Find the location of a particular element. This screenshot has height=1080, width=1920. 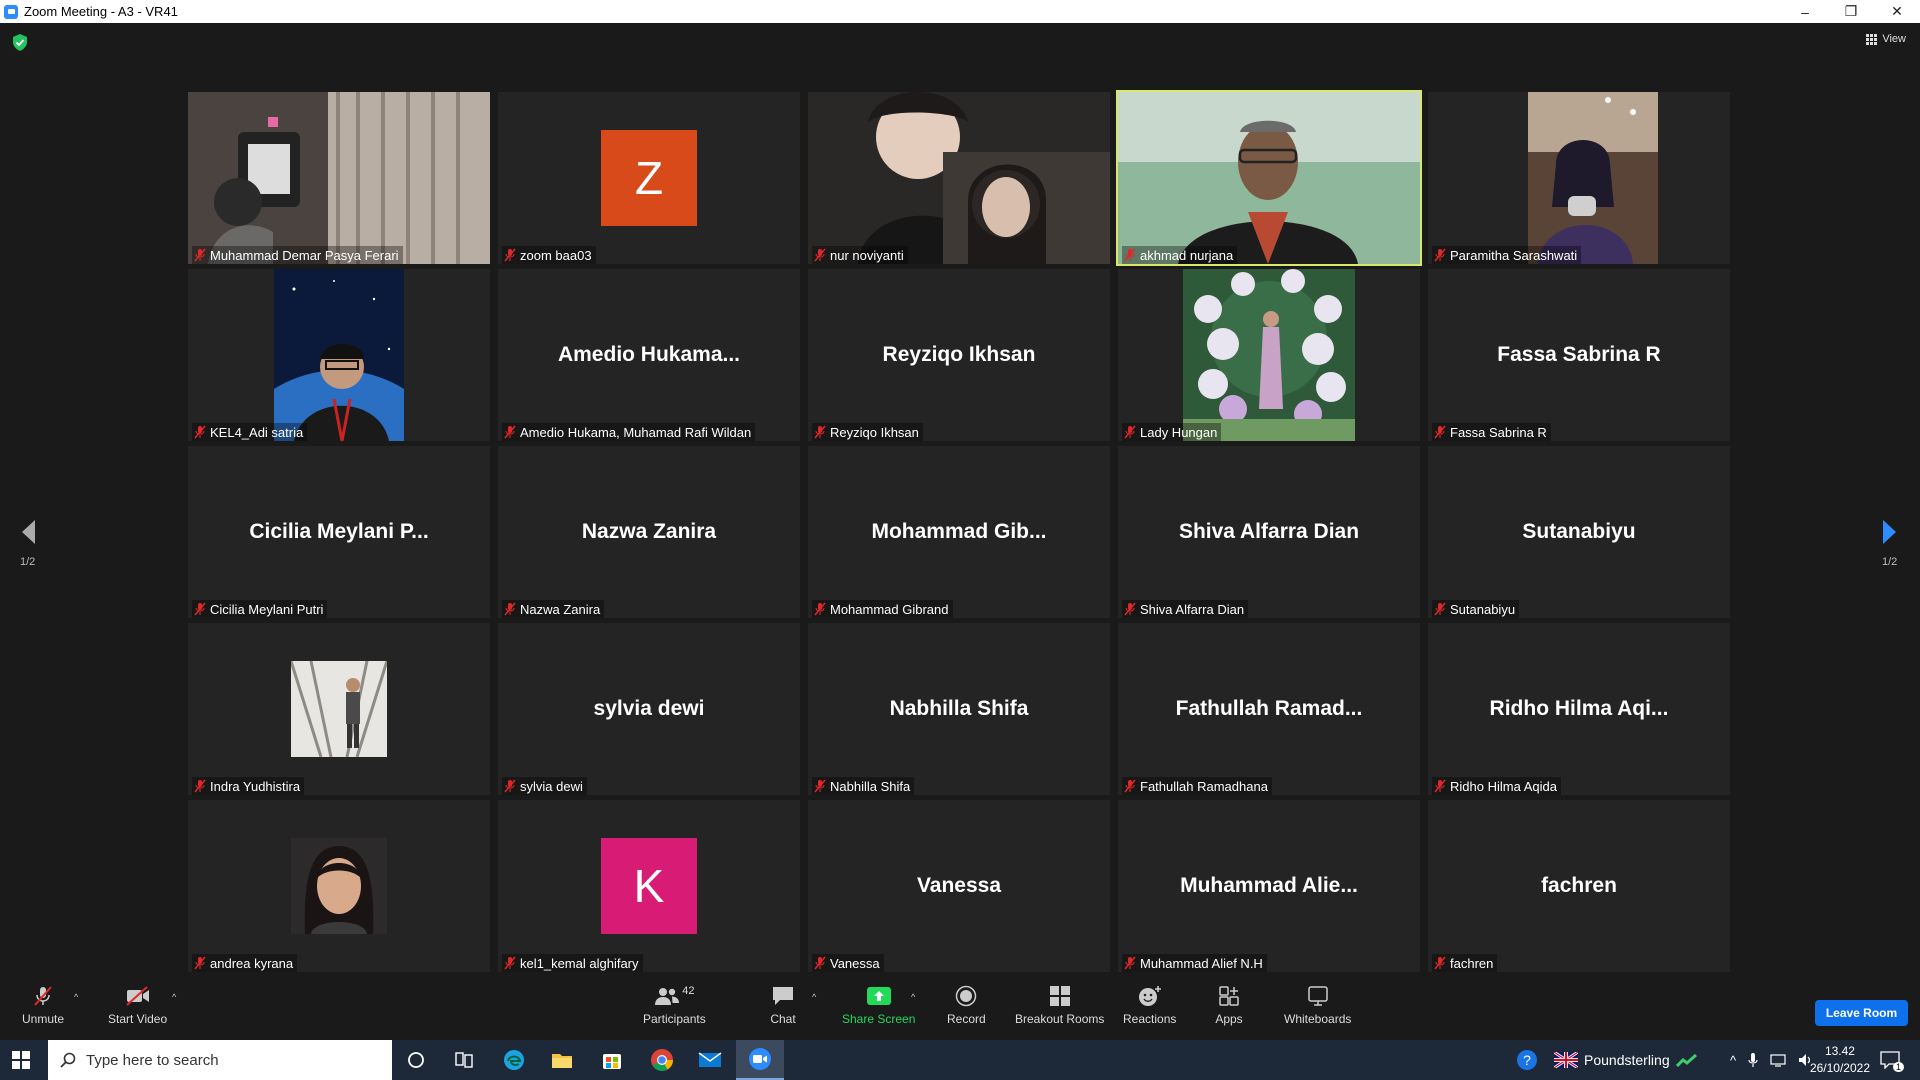

share-options-caret-icon: ^ is located at coordinates (913, 997).